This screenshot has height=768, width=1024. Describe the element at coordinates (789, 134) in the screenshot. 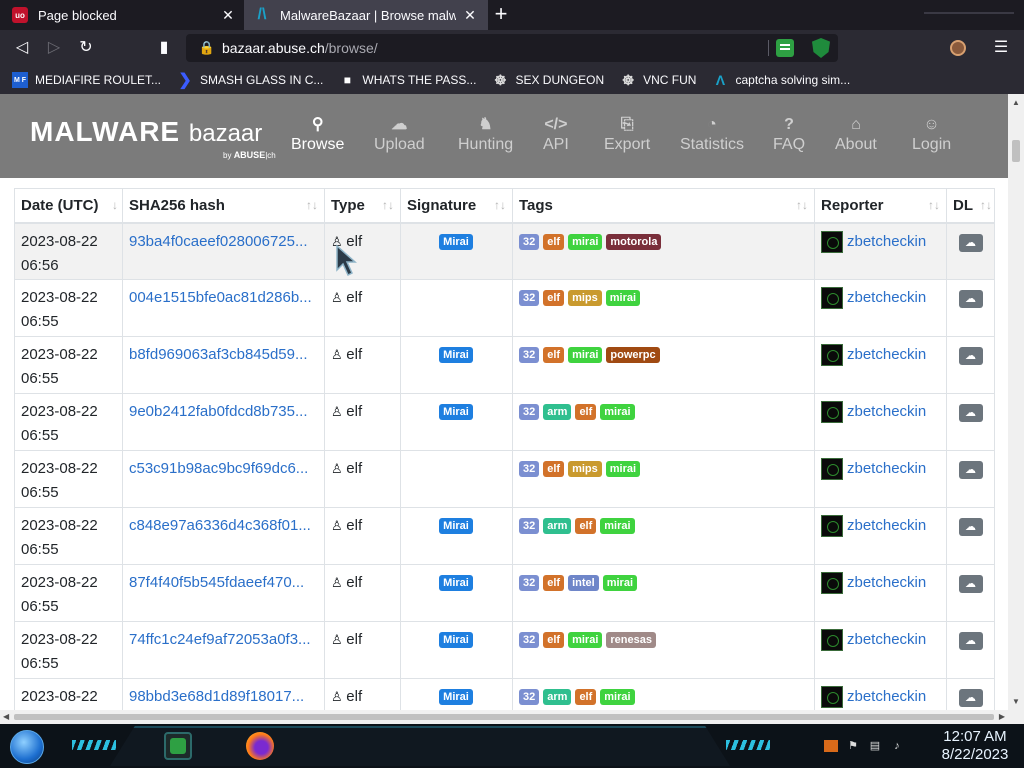

I see `nav-faq: ? FAQ` at that location.